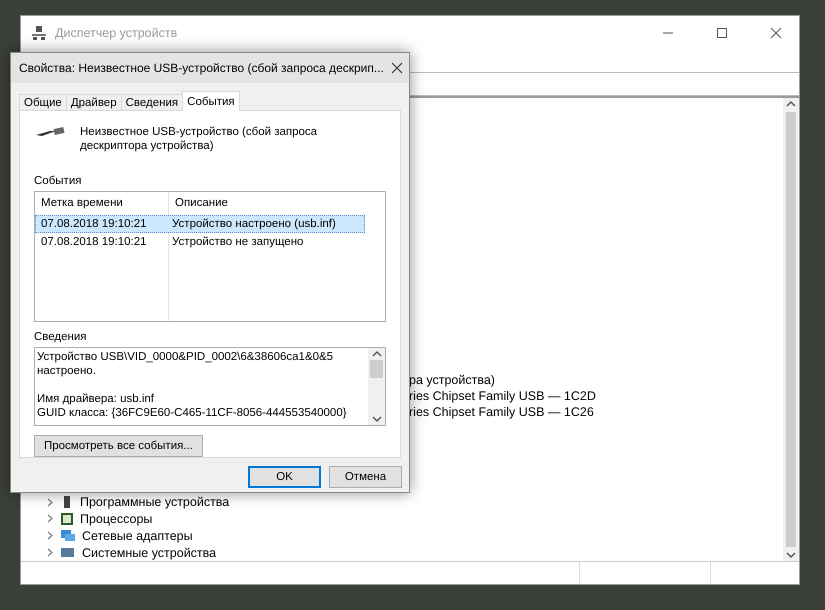 The image size is (825, 610). What do you see at coordinates (211, 101) in the screenshot?
I see `tab: События` at bounding box center [211, 101].